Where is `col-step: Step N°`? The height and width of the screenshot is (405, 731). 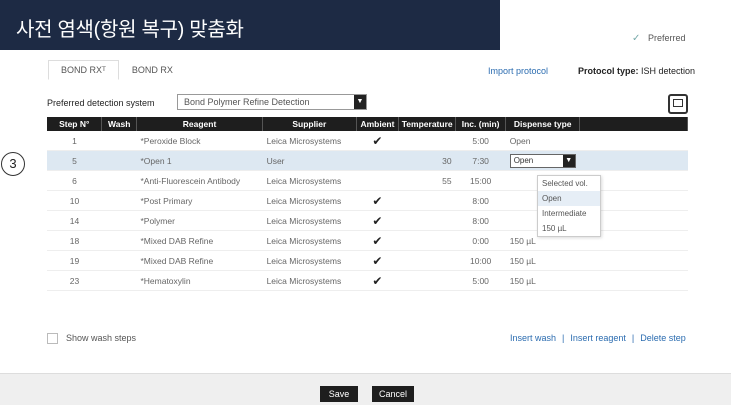
col-step: Step N° is located at coordinates (75, 124).